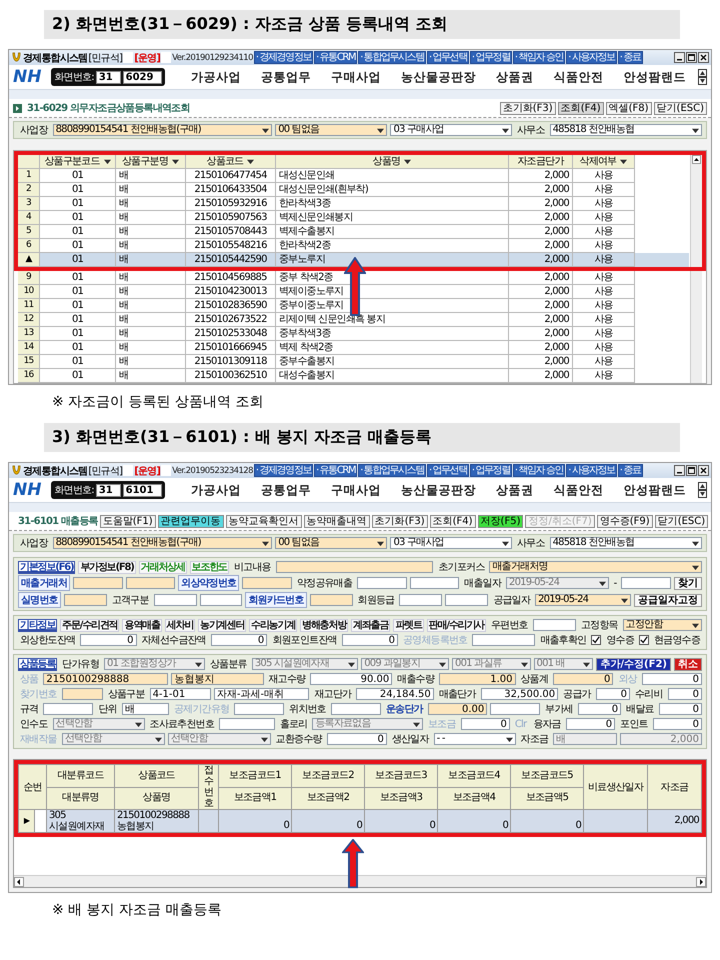 This screenshot has height=960, width=720. Describe the element at coordinates (360, 821) in the screenshot. I see `table-row: ▶ 305 시설원예자재 2150100298888 농협봉지 0 0 0 0 0 2,000` at that location.